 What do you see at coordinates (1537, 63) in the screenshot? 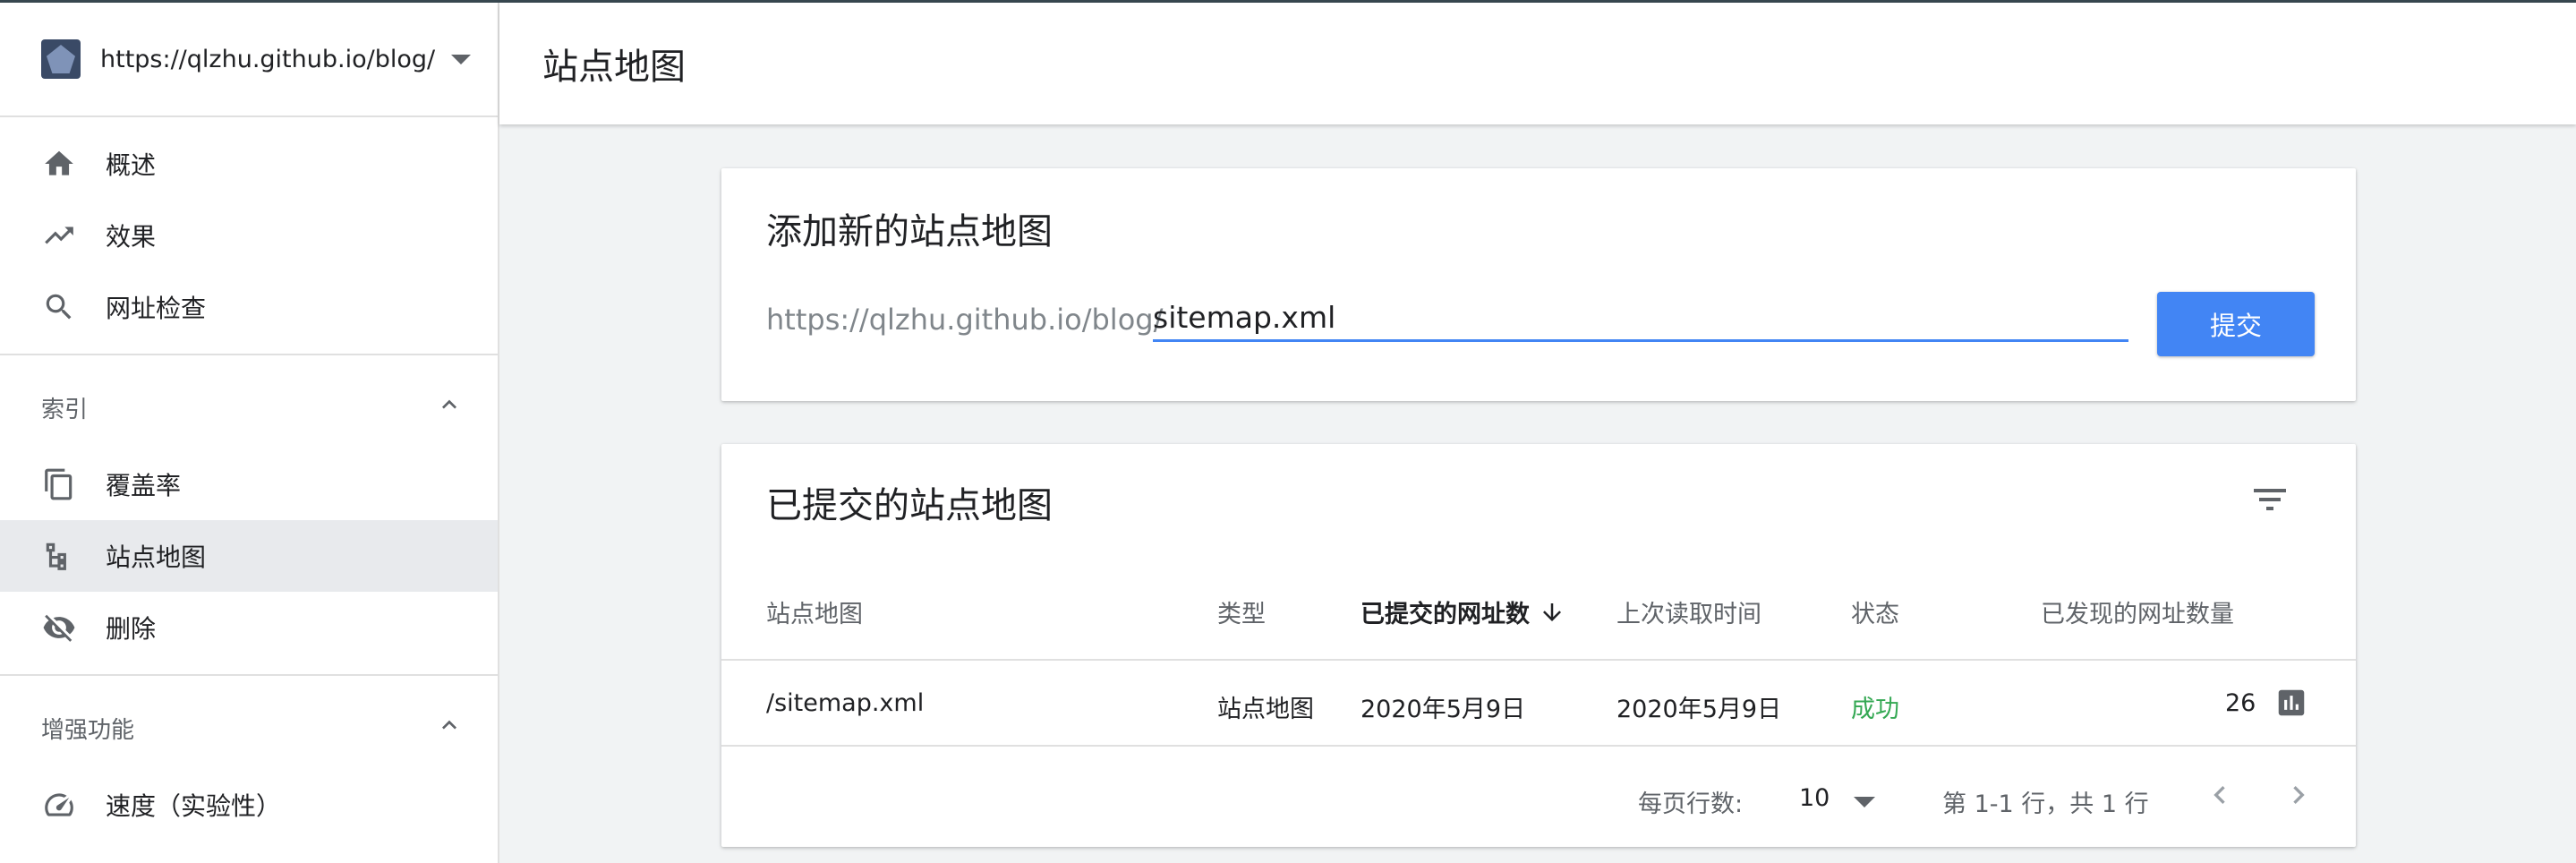
I see `page-header: 站点地图` at bounding box center [1537, 63].